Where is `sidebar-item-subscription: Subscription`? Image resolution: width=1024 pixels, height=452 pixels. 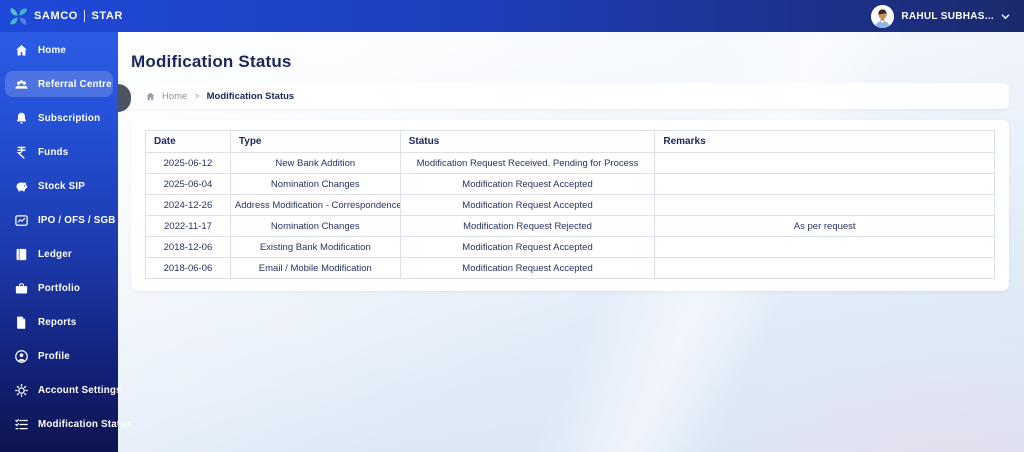 sidebar-item-subscription: Subscription is located at coordinates (59, 118).